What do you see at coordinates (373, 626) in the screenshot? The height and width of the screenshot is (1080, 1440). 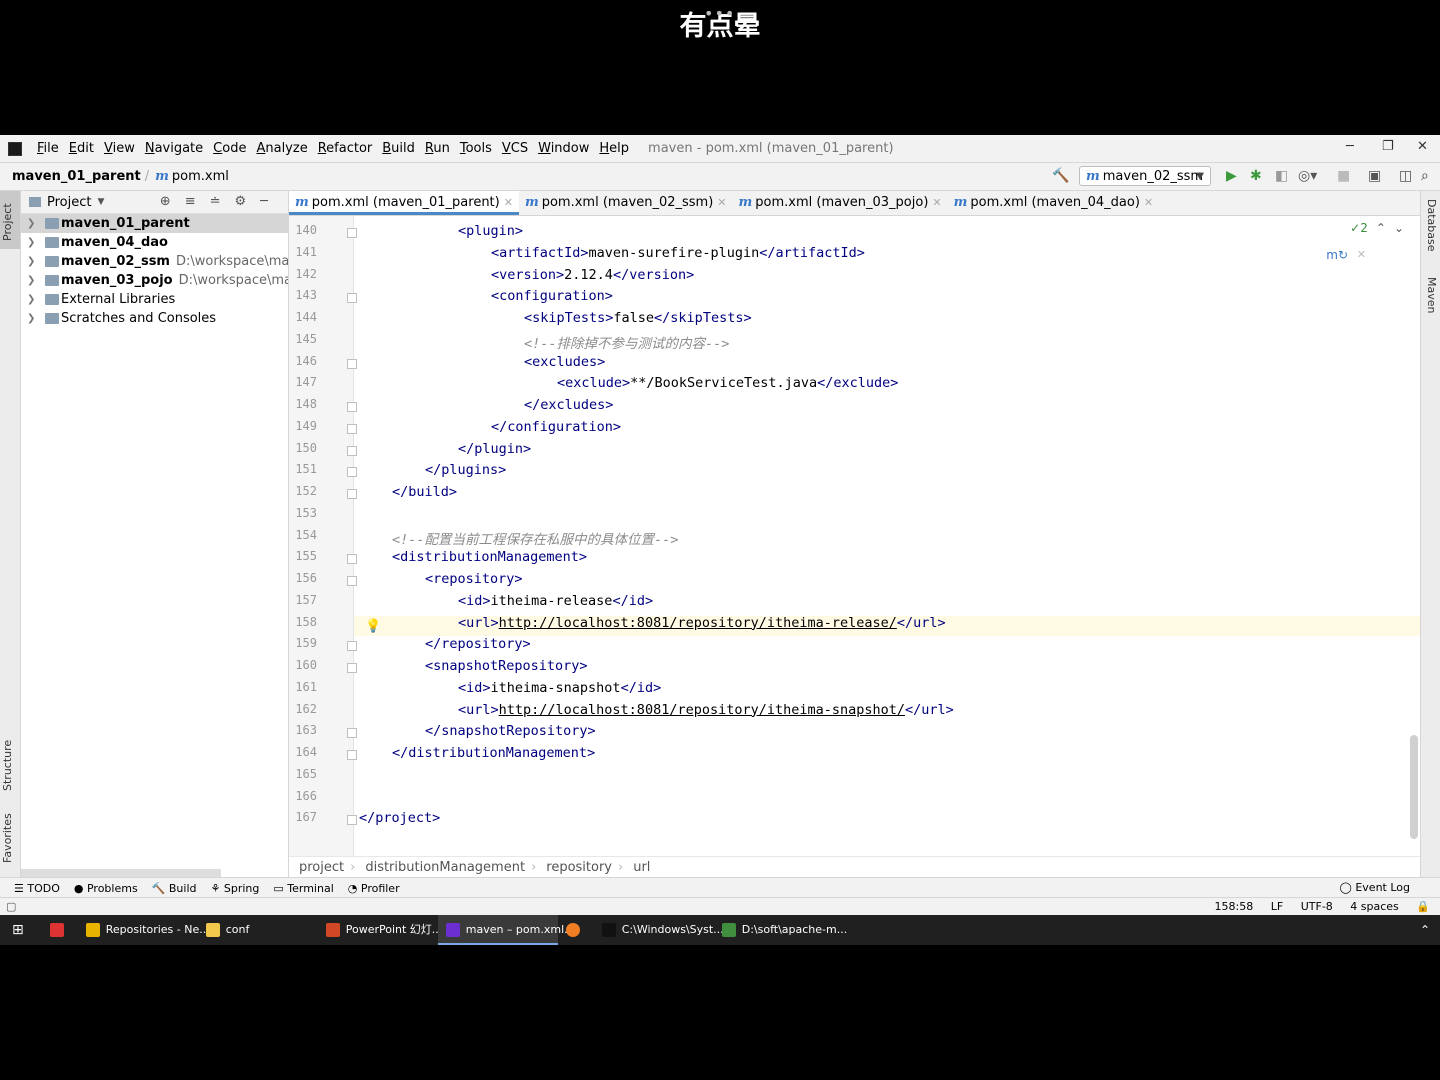 I see `lightbulb-icon: 💡` at bounding box center [373, 626].